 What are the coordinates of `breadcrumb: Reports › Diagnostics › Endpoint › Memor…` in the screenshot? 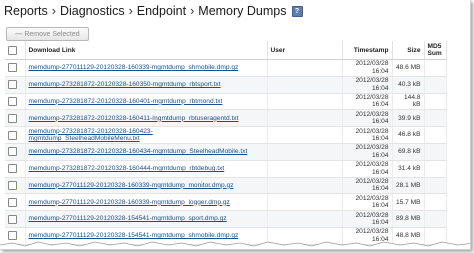 It's located at (153, 11).